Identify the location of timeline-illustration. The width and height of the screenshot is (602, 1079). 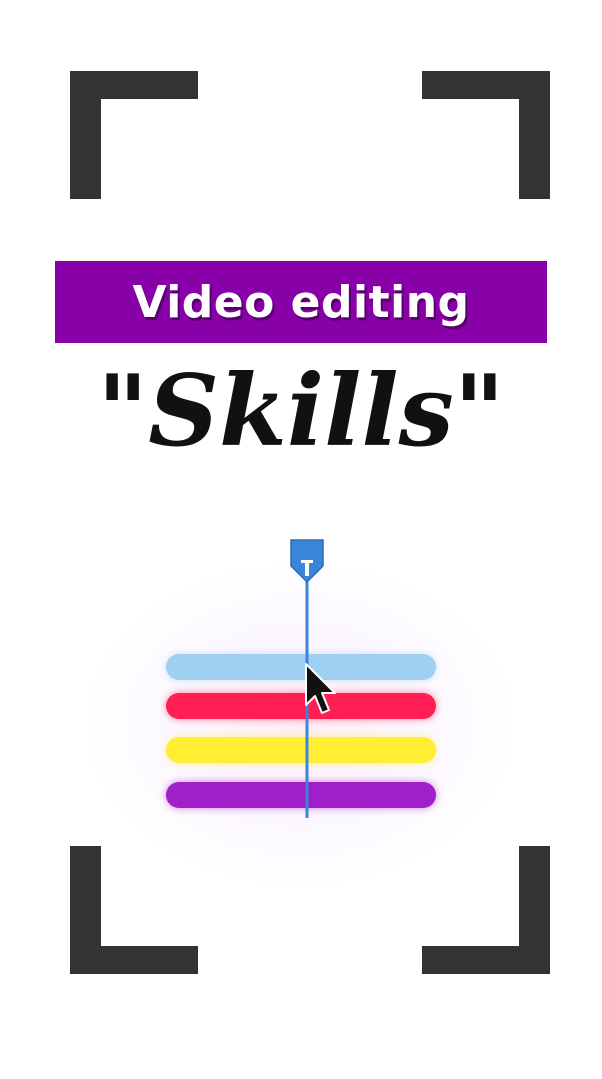
(301, 678).